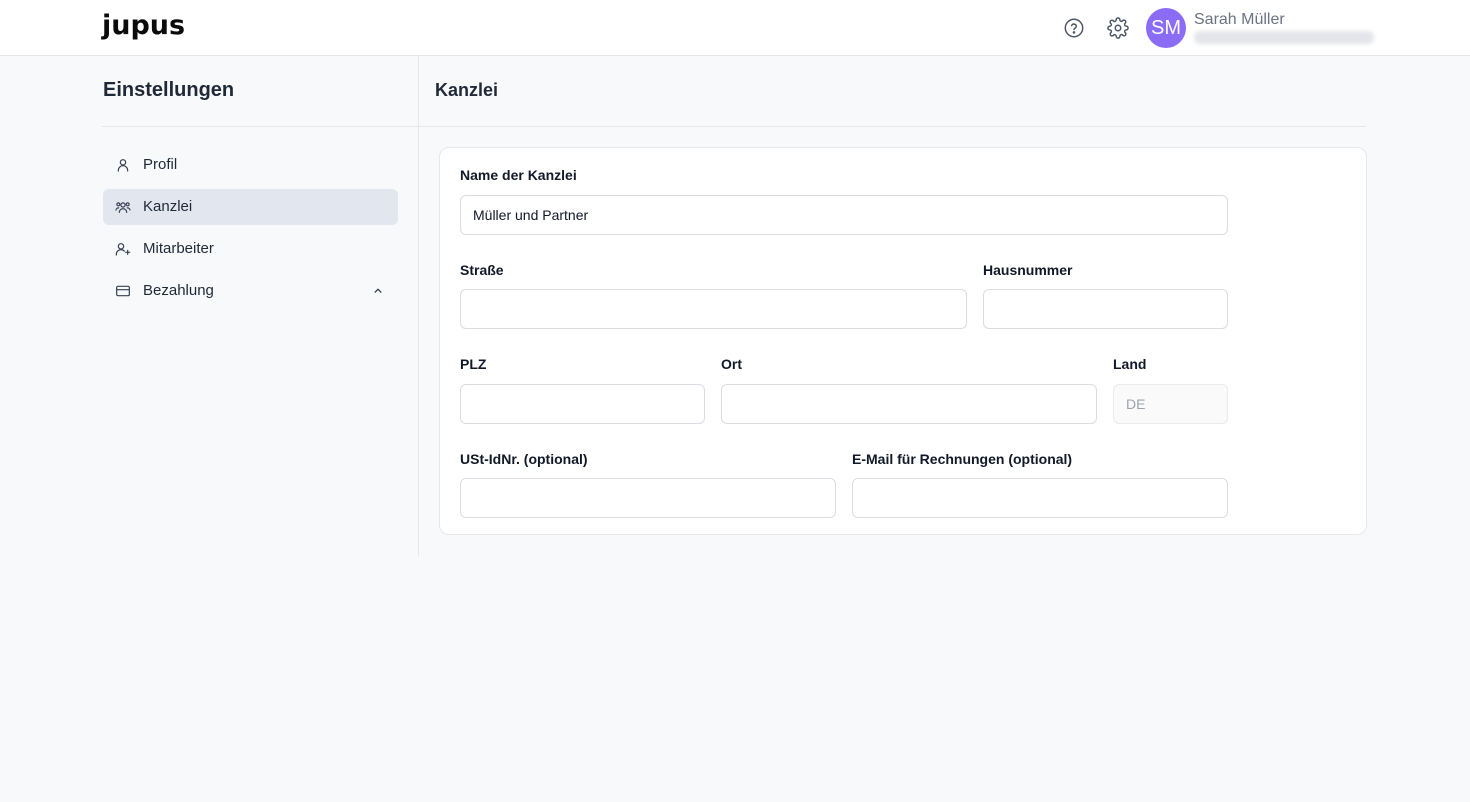  Describe the element at coordinates (735, 28) in the screenshot. I see `top-bar: jupus SM Sarah Müller` at that location.